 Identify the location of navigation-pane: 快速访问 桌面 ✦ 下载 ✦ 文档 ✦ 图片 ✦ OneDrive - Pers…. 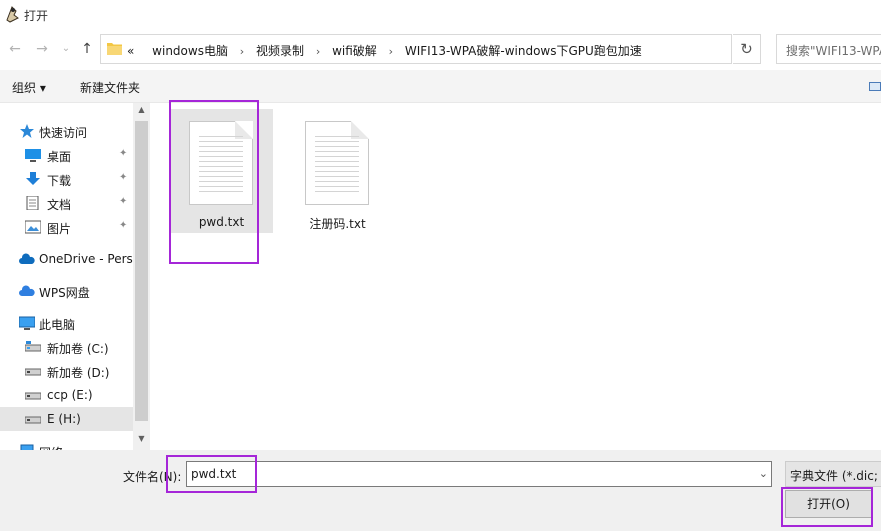
(75, 276).